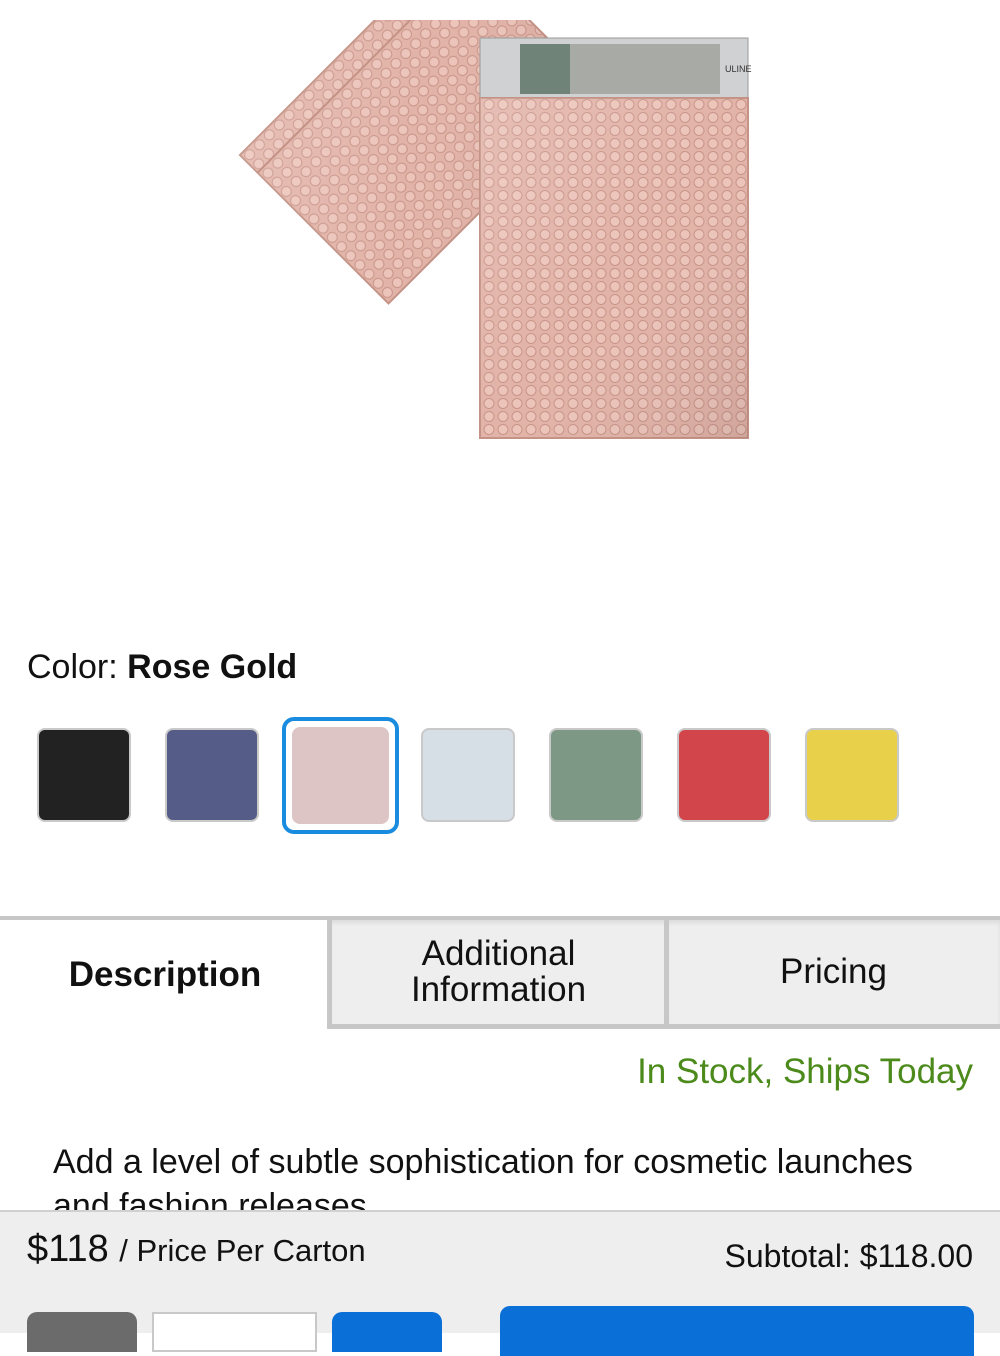  Describe the element at coordinates (82, 1332) in the screenshot. I see `quantity-decrease-button` at that location.